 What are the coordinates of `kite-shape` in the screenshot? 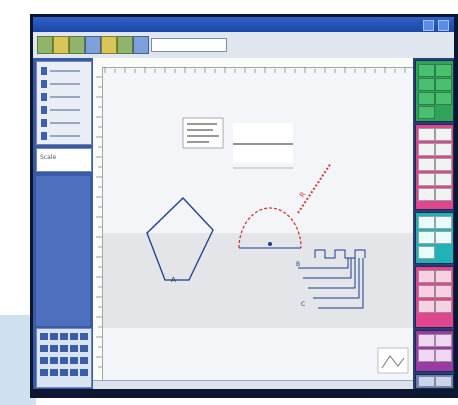 It's located at (180, 239).